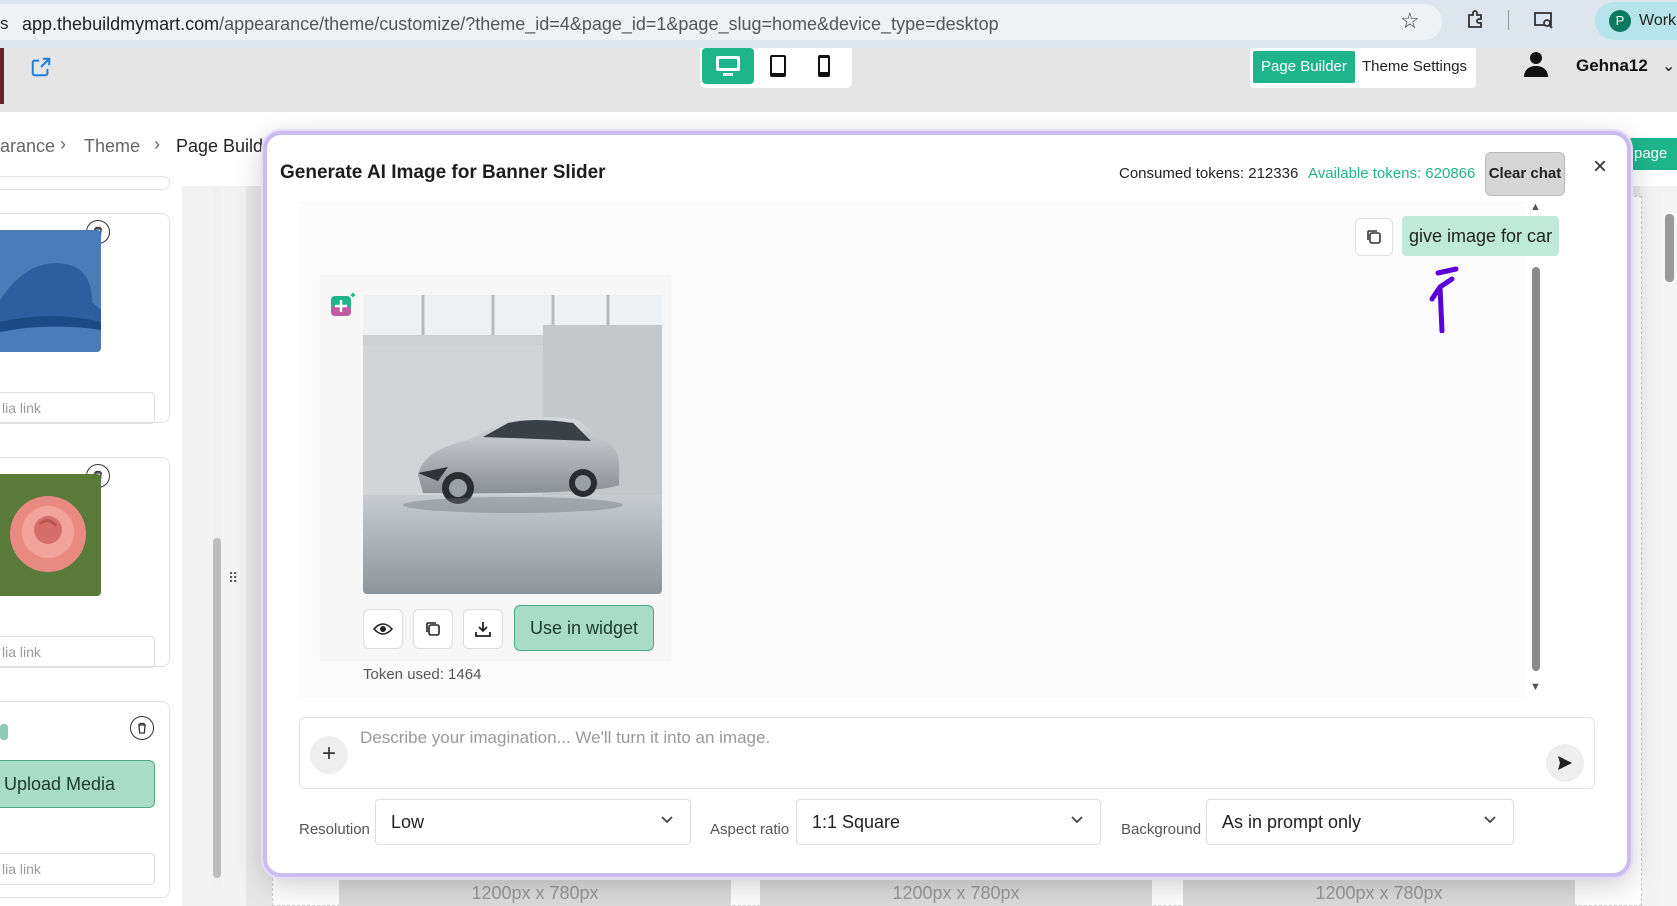 This screenshot has height=906, width=1677. What do you see at coordinates (233, 578) in the screenshot?
I see `drag-handle-icon: ⠿` at bounding box center [233, 578].